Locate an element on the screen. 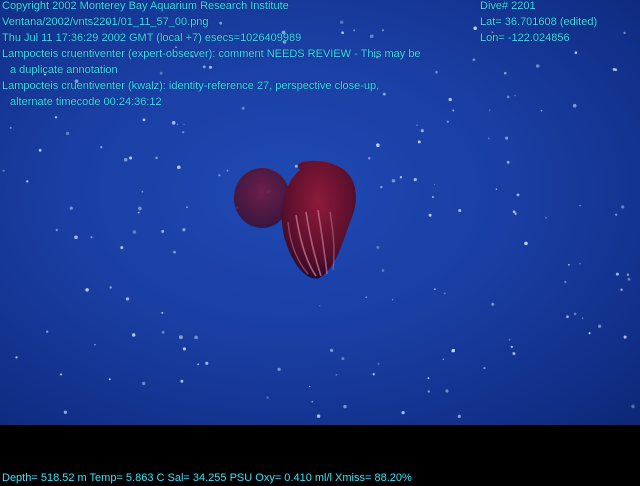 Image resolution: width=640 pixels, height=486 pixels. longitude: Lon= -122.024856 is located at coordinates (525, 38).